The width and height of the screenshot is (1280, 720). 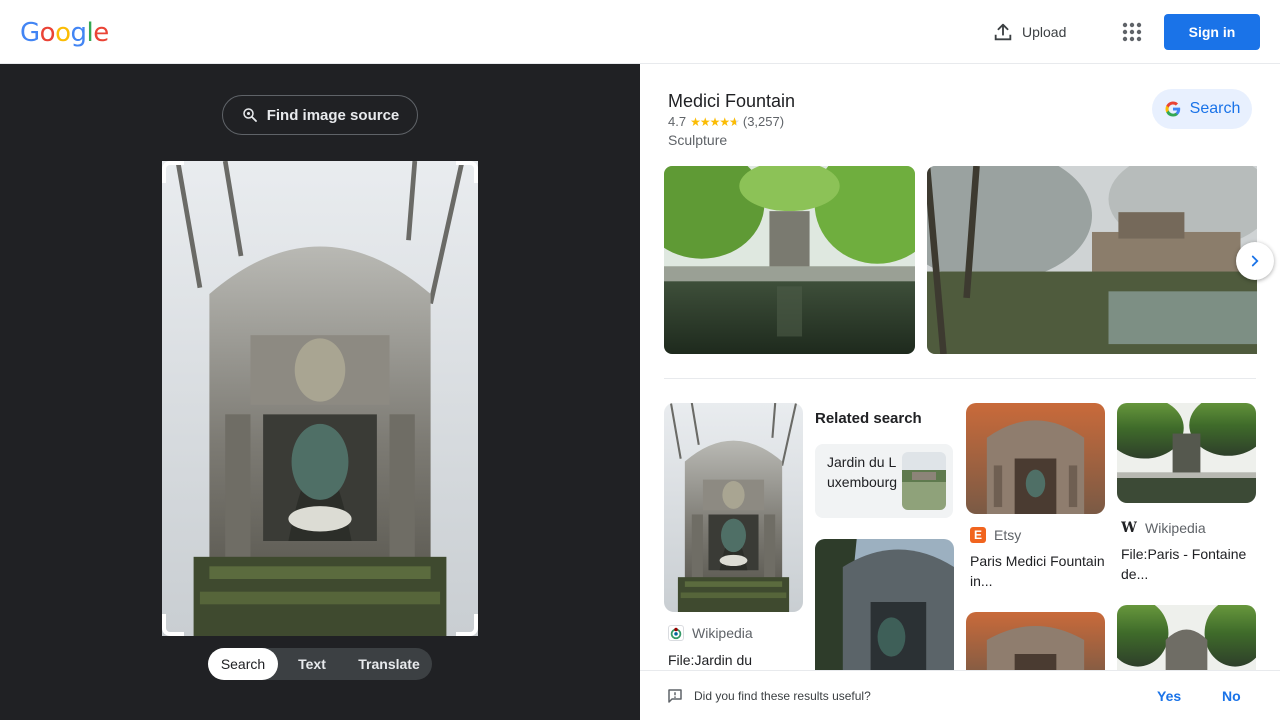 I want to click on logo-letter: G, so click(x=30, y=33).